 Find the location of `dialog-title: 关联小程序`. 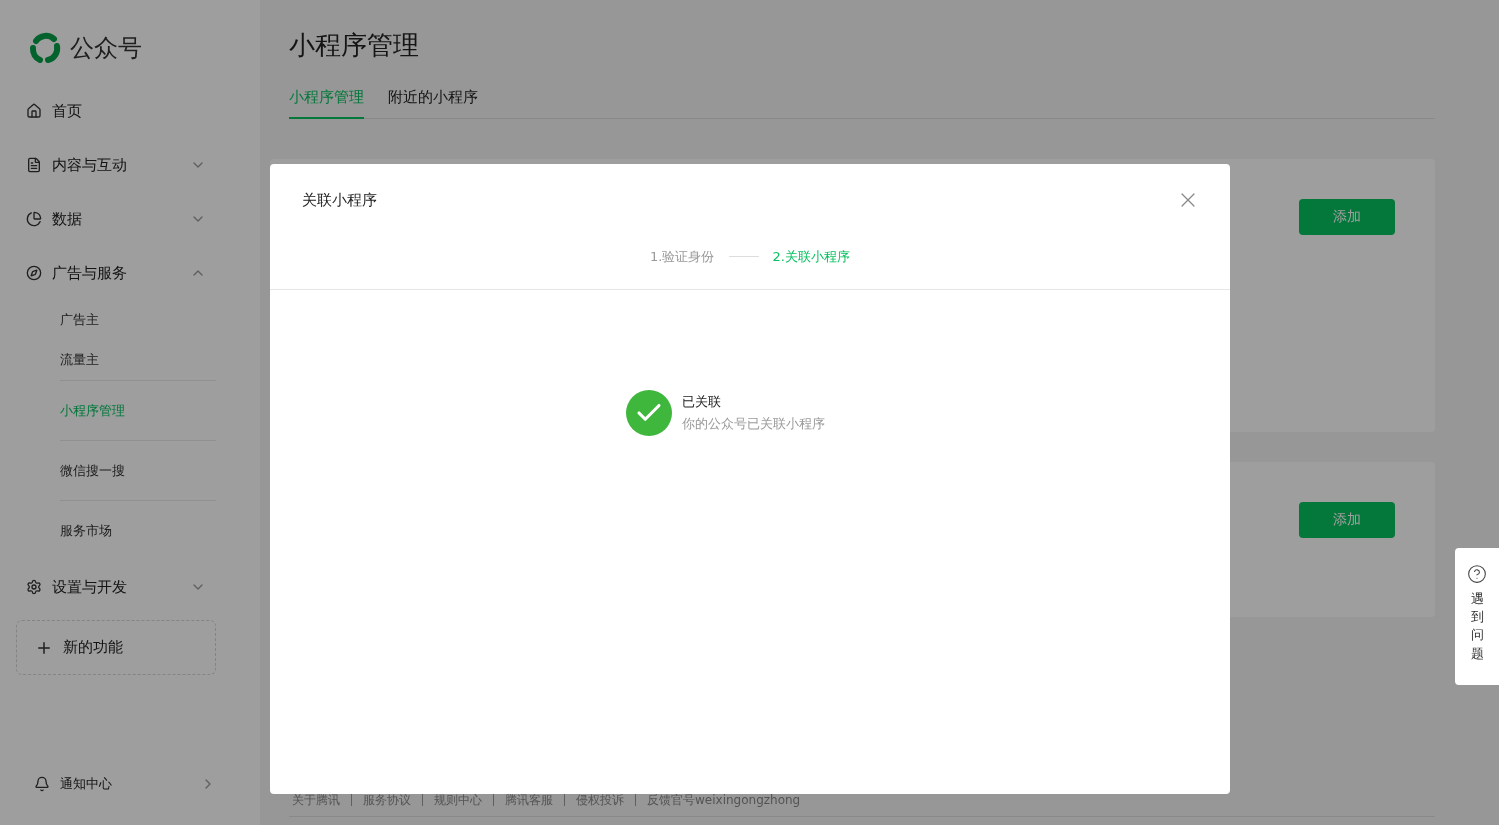

dialog-title: 关联小程序 is located at coordinates (339, 200).